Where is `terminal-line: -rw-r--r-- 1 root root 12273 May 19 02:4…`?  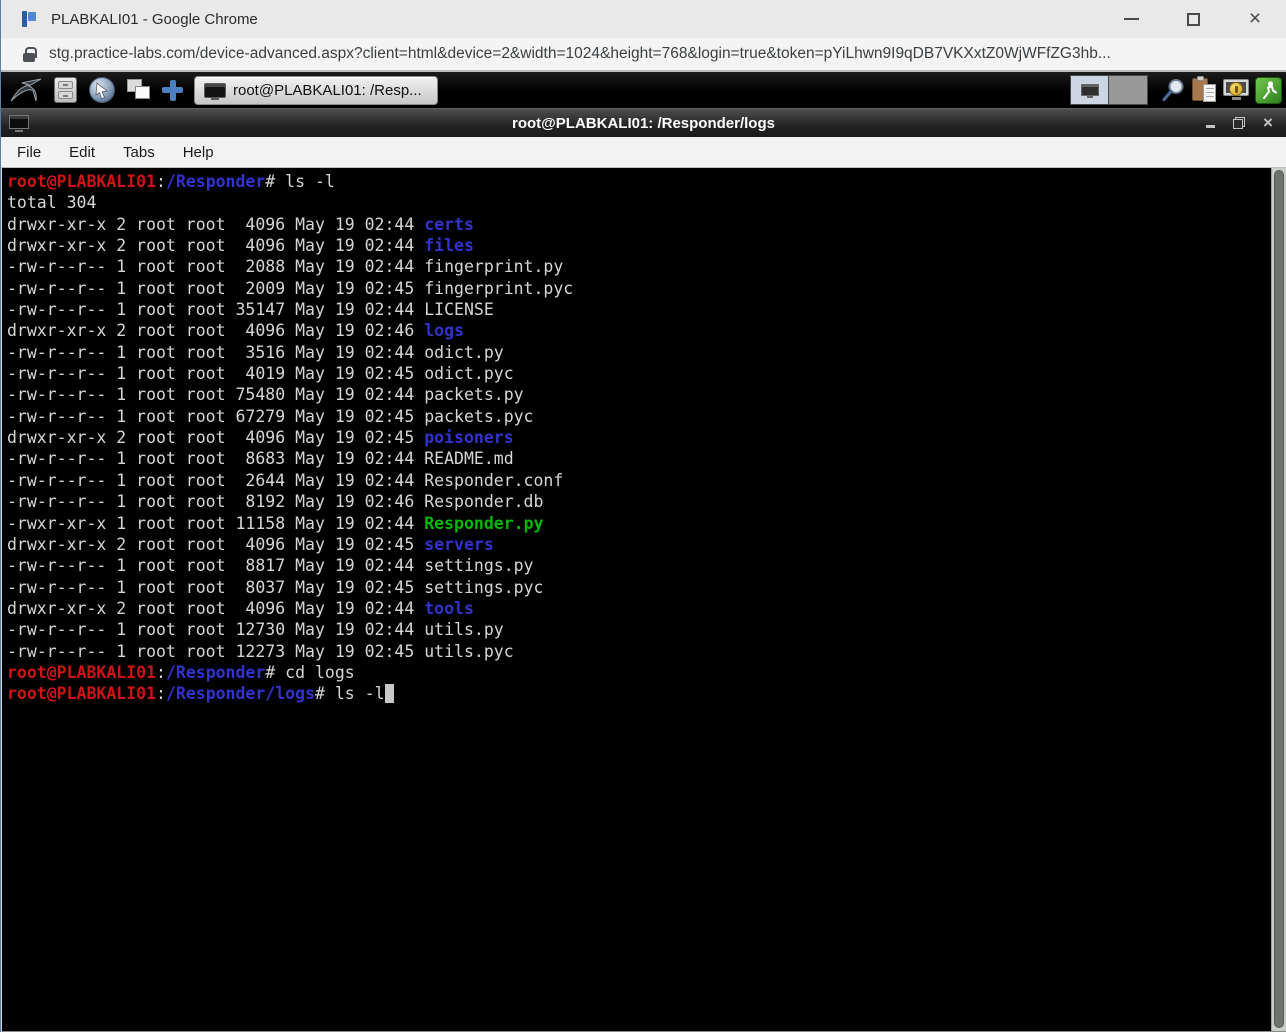 terminal-line: -rw-r--r-- 1 root root 12273 May 19 02:4… is located at coordinates (634, 651).